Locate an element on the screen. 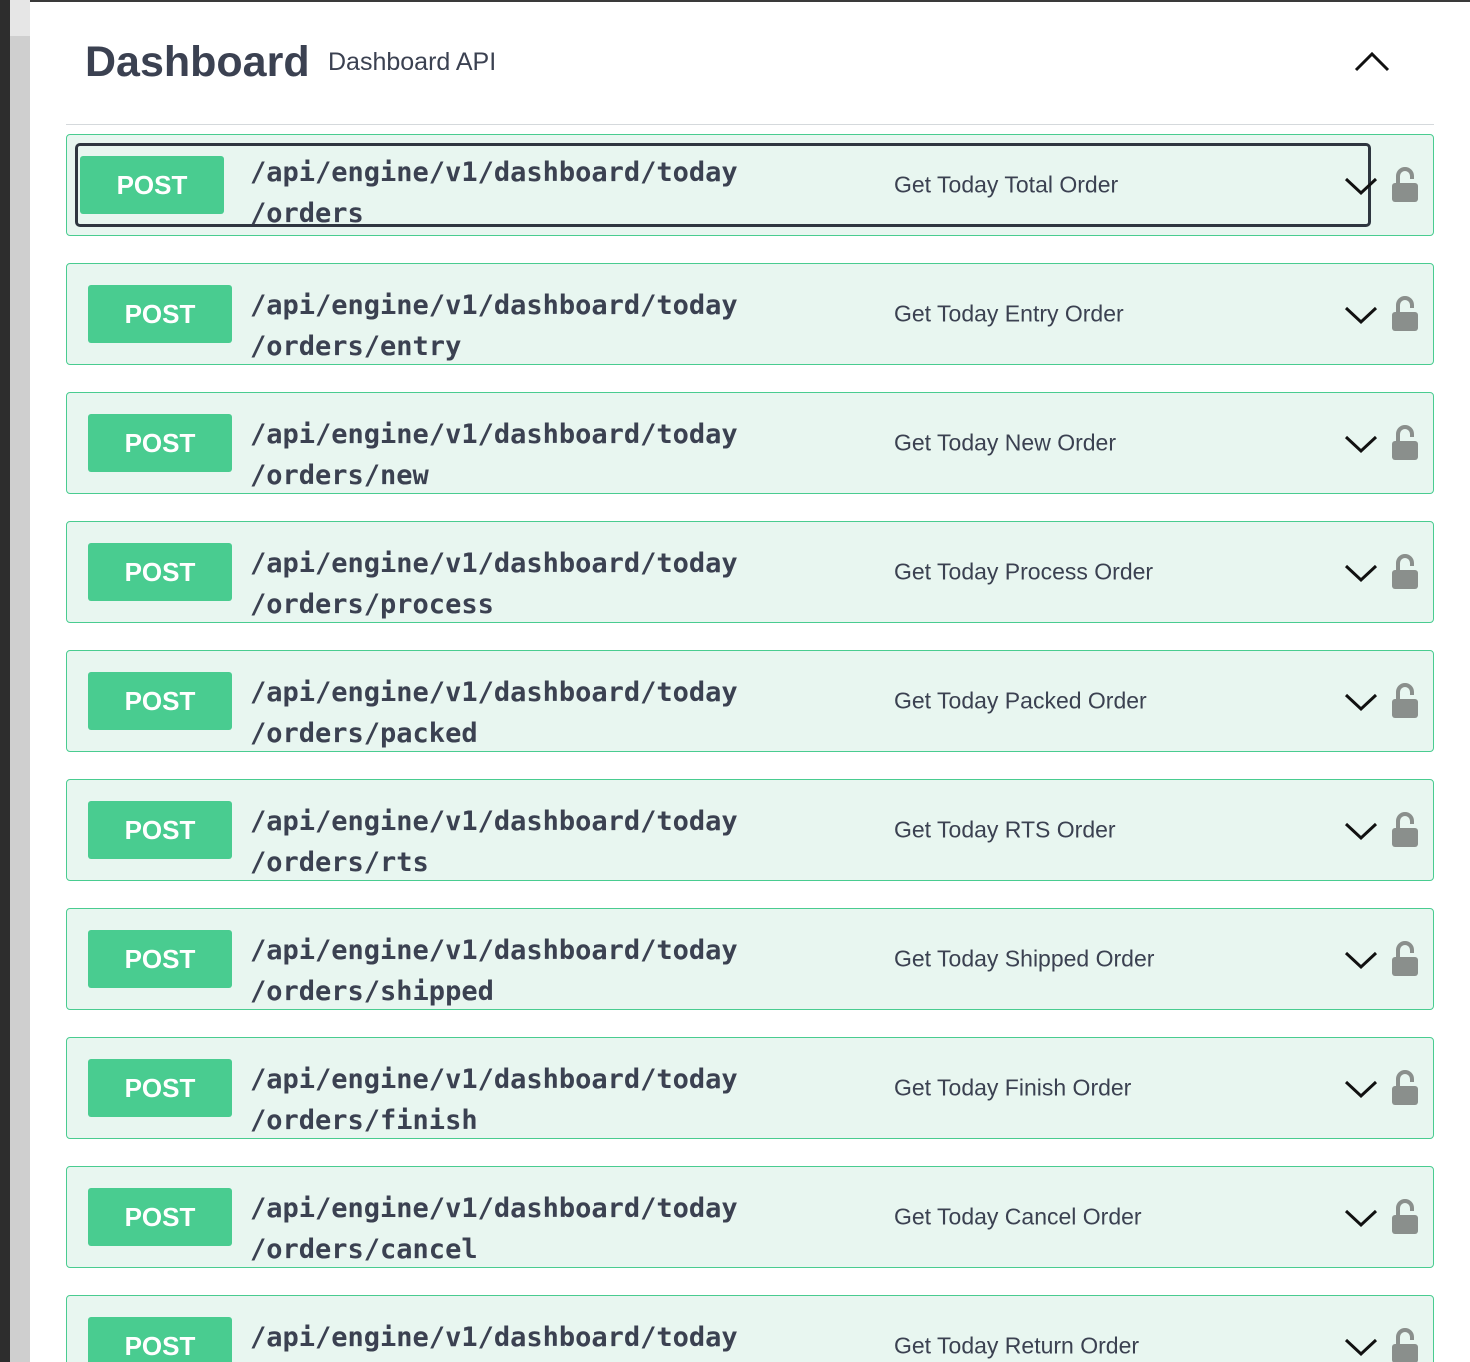 This screenshot has width=1470, height=1362. operation-description: Get Today Finish Order is located at coordinates (1013, 1087).